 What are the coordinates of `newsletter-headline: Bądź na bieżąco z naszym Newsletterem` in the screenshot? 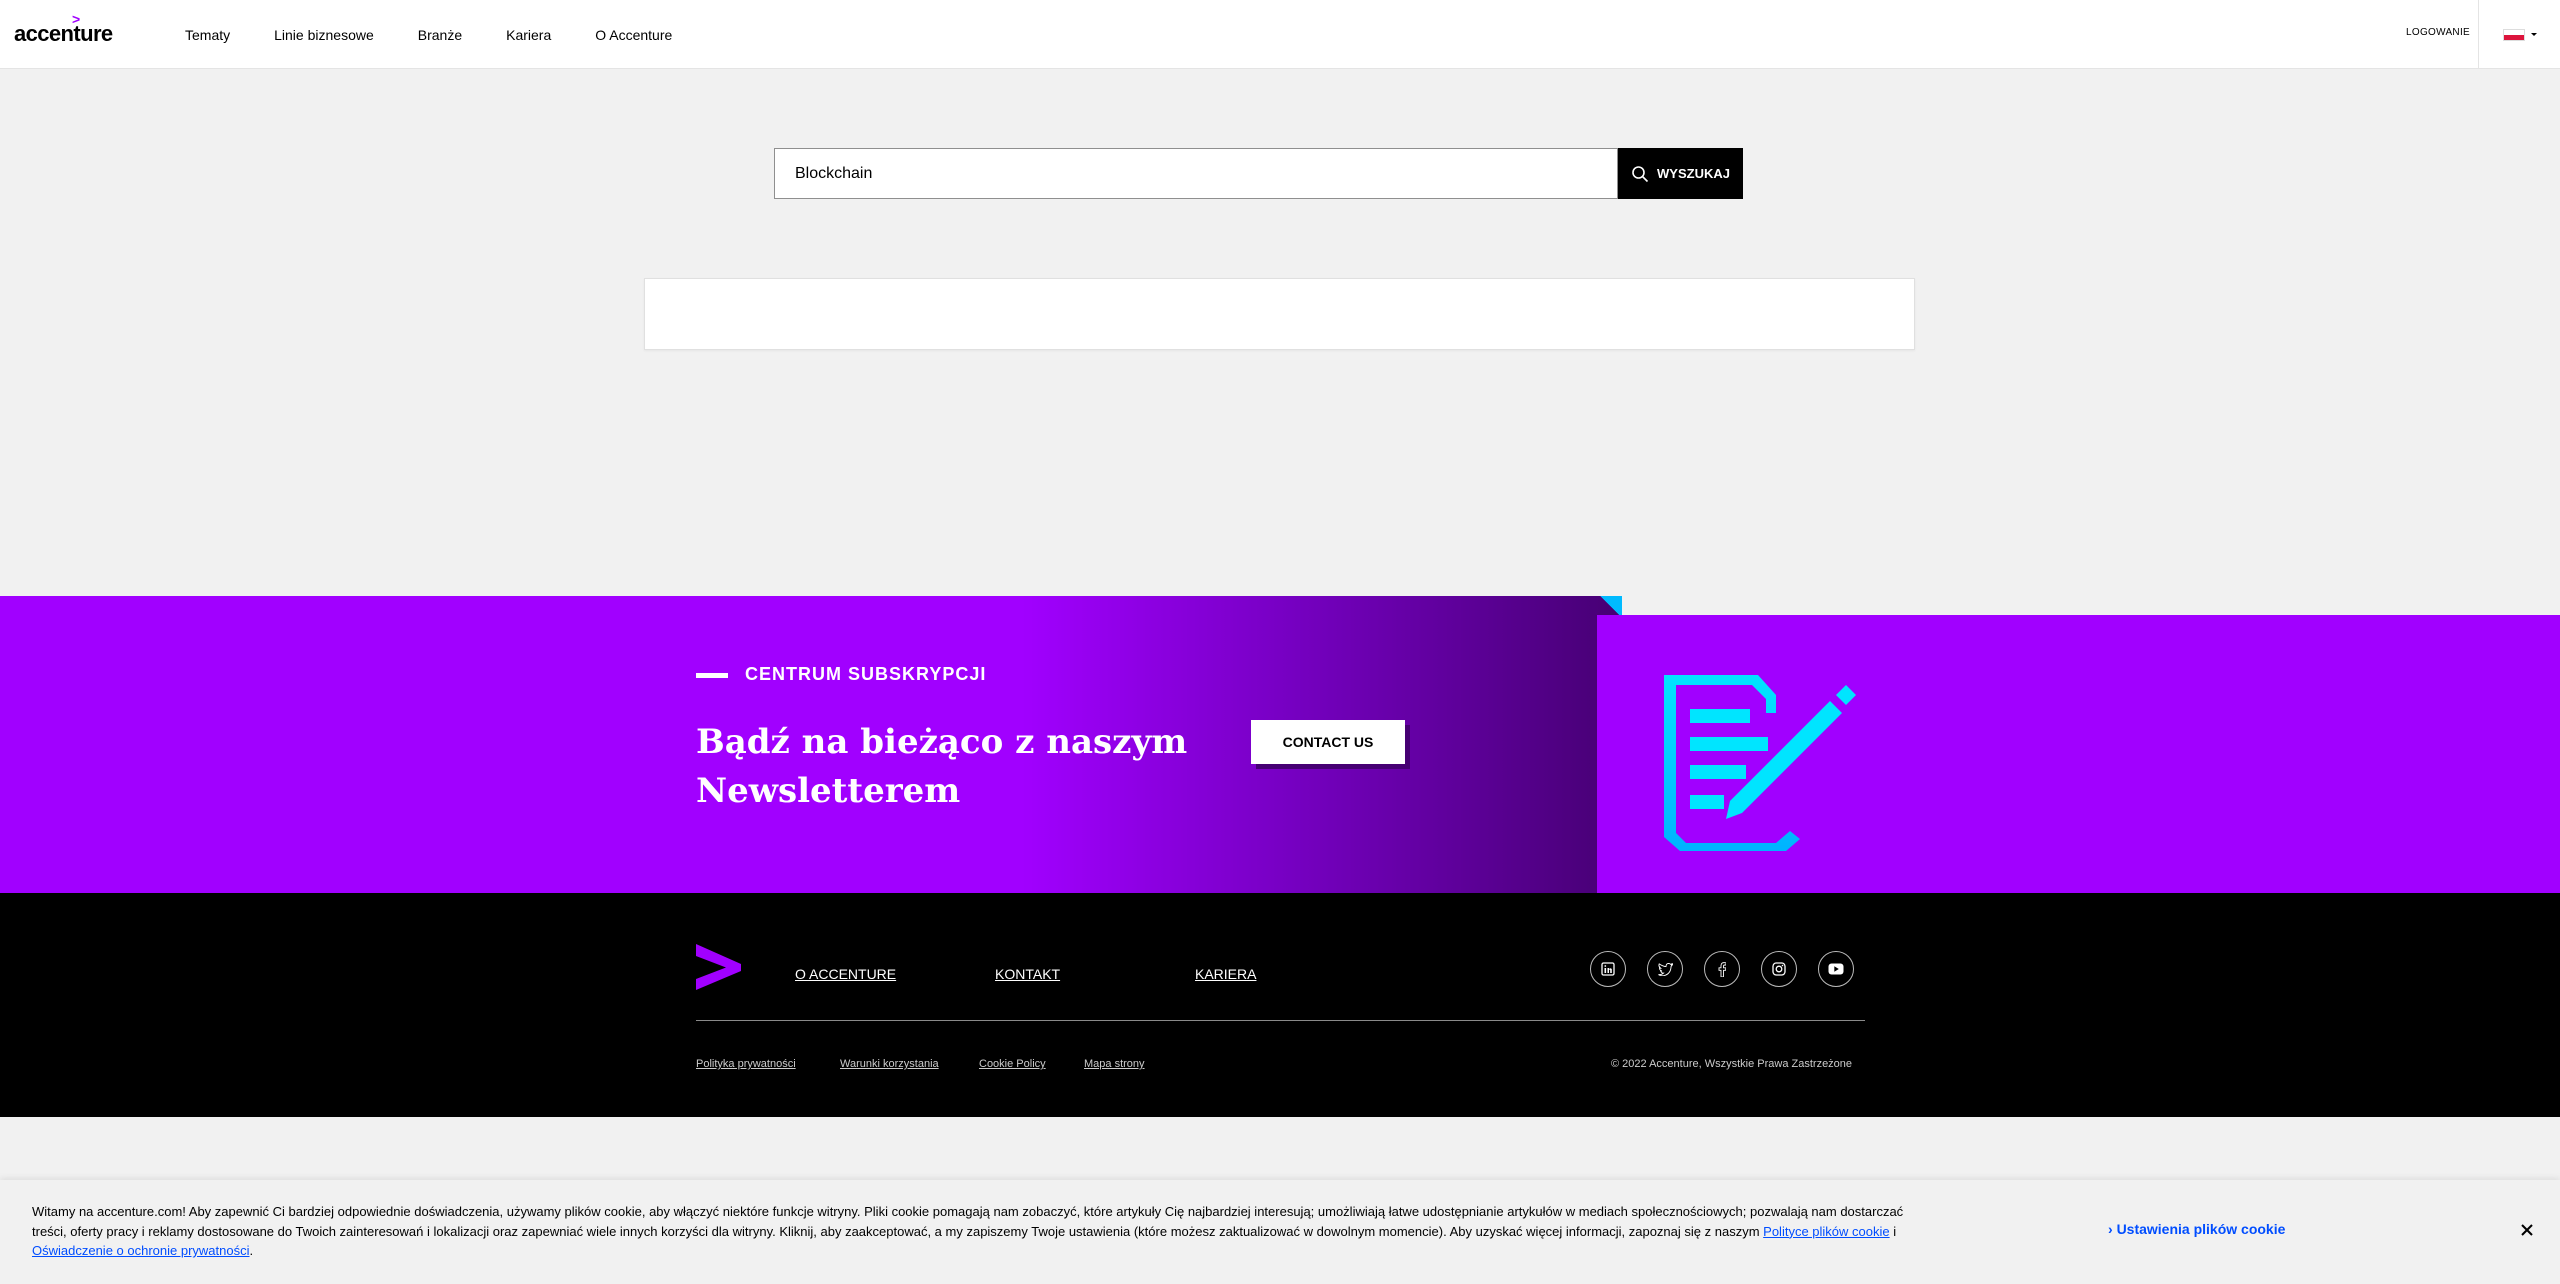 It's located at (942, 766).